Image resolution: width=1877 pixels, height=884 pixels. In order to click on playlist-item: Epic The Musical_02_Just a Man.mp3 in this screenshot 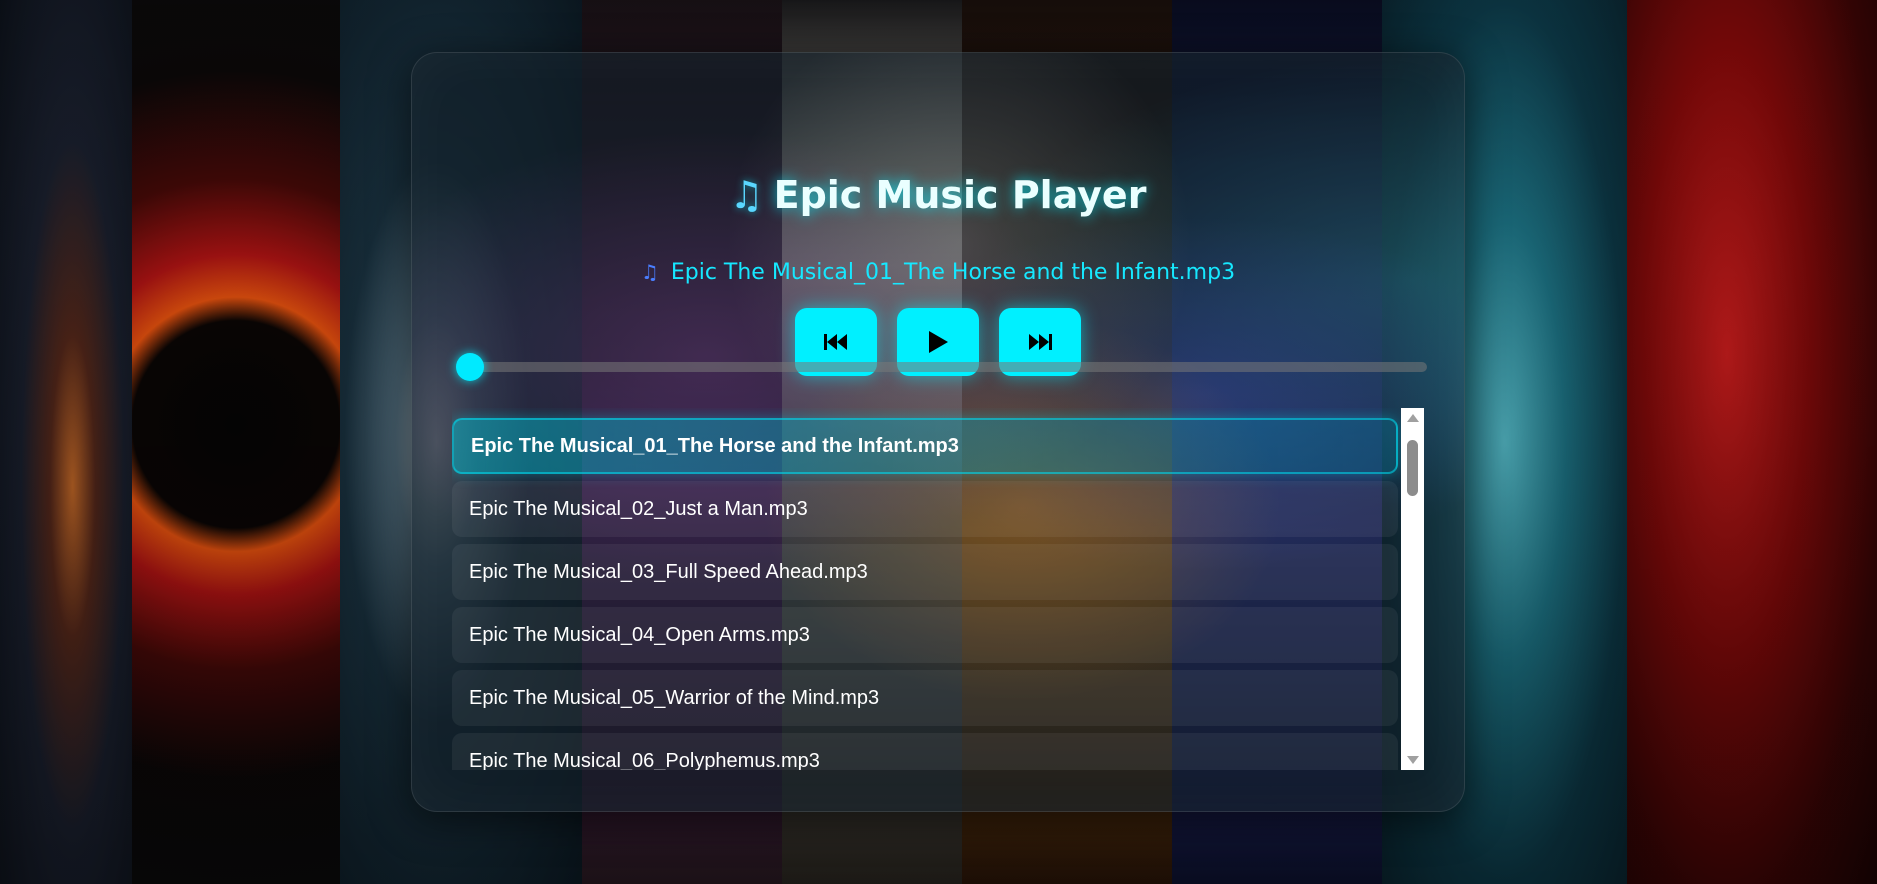, I will do `click(925, 509)`.